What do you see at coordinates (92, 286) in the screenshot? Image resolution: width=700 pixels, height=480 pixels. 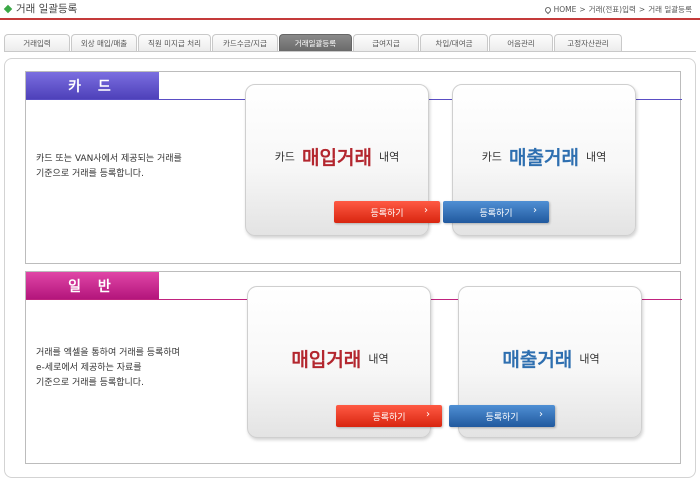 I see `general-section-label: 일 반` at bounding box center [92, 286].